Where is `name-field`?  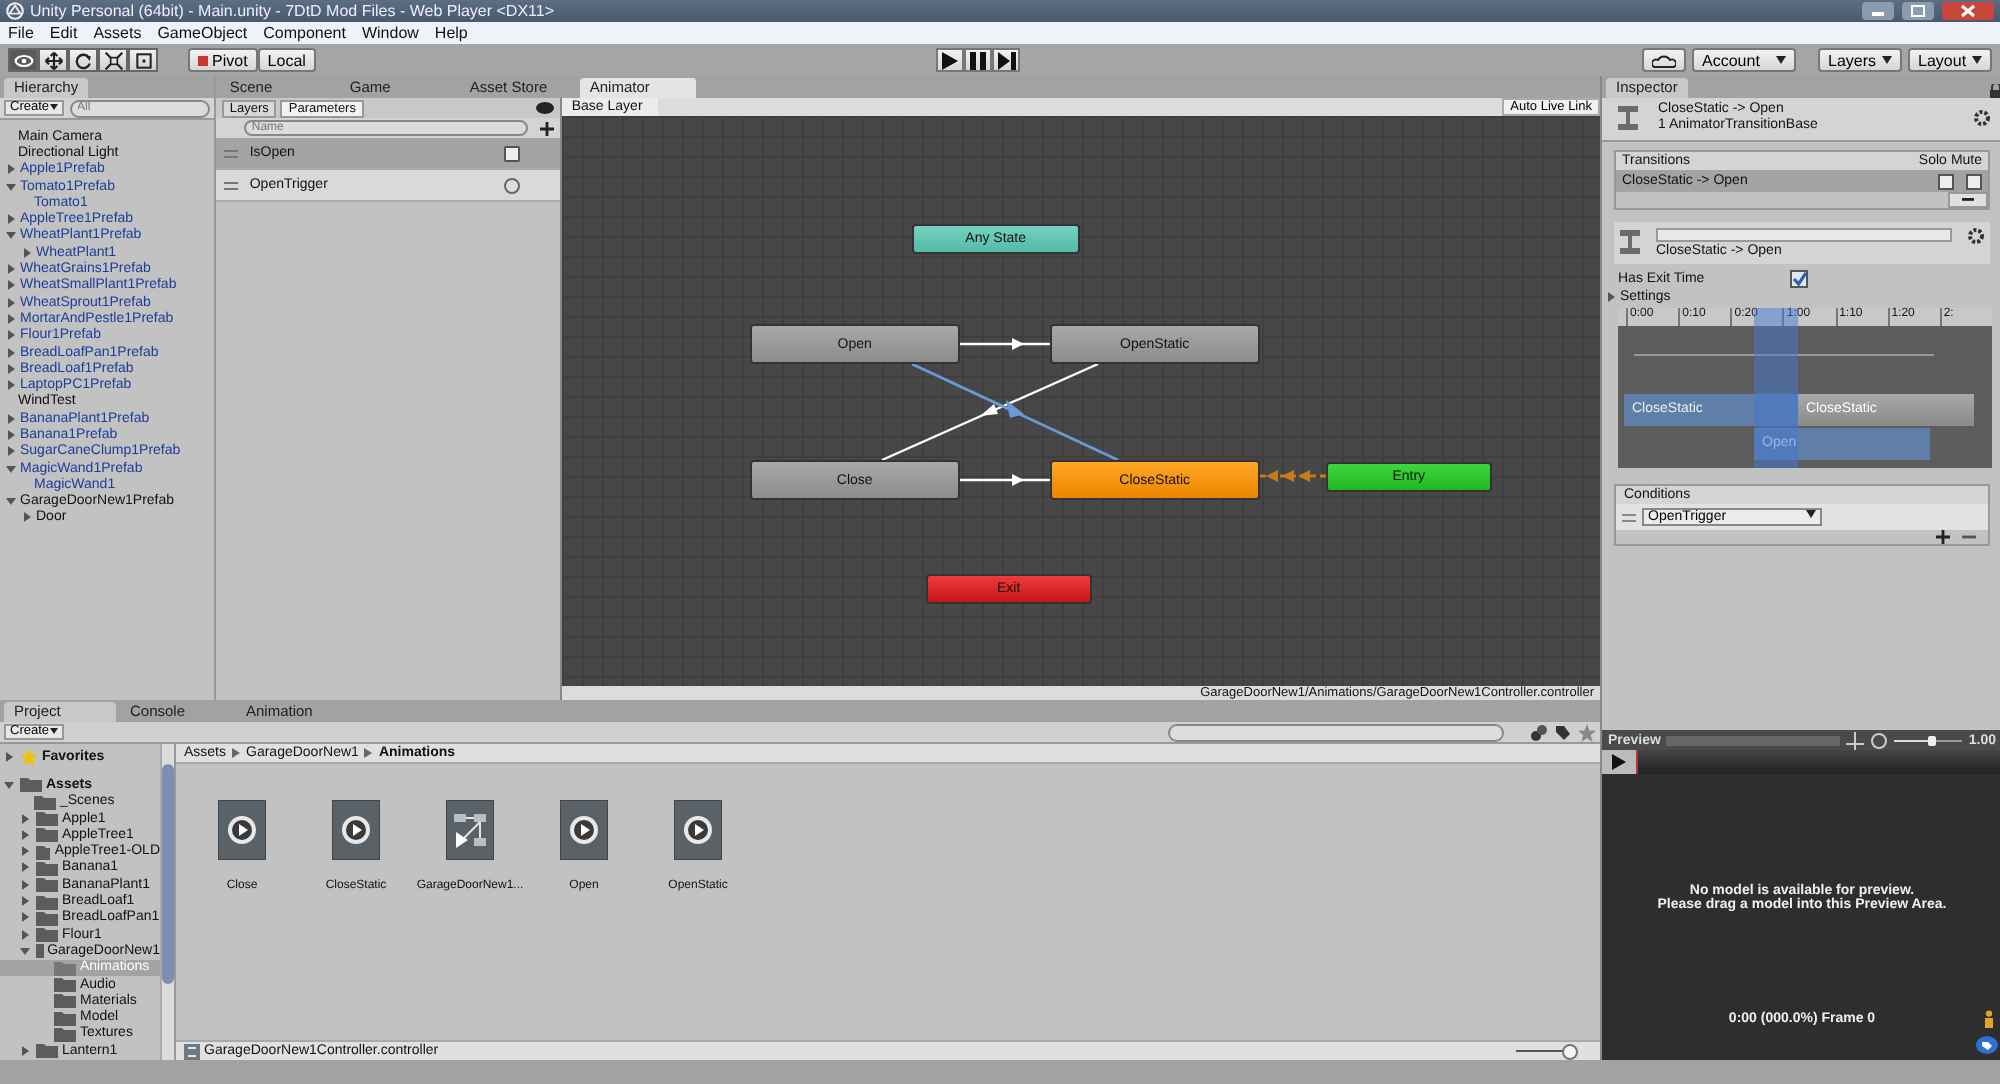
name-field is located at coordinates (1804, 235).